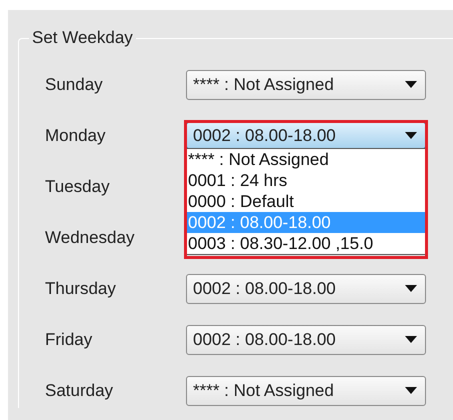 This screenshot has height=420, width=453. I want to click on day-label: Friday, so click(69, 339).